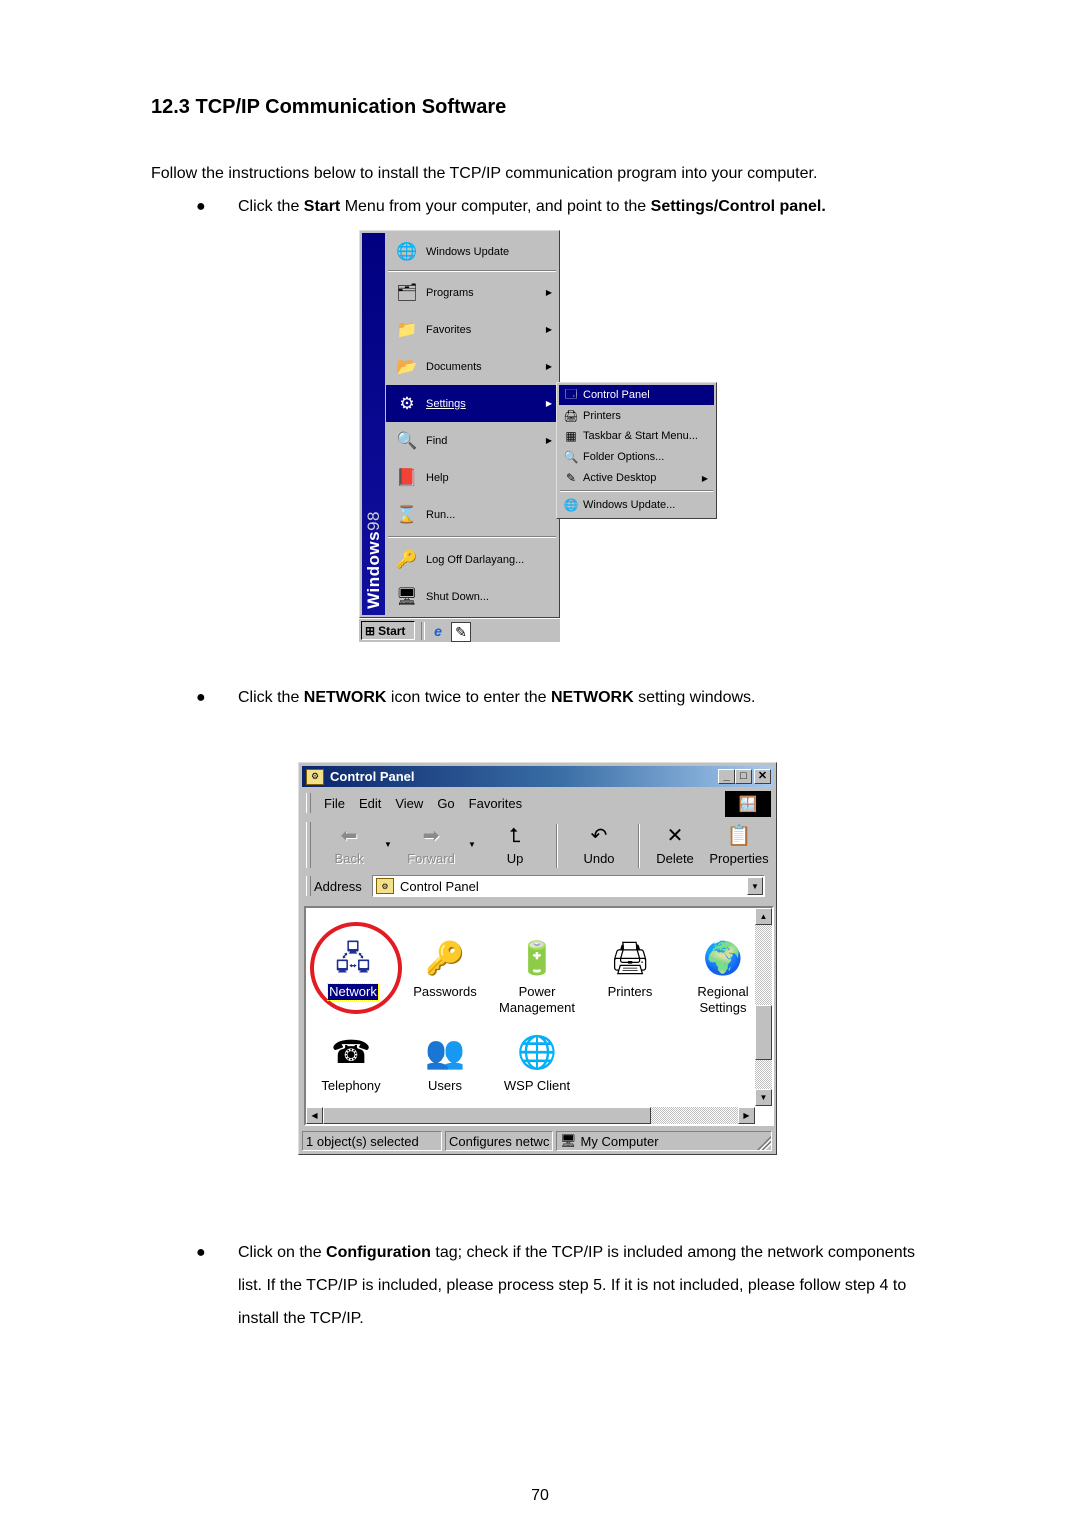 This screenshot has width=1080, height=1528. What do you see at coordinates (472, 251) in the screenshot?
I see `start-item-windows-update: 🌐 Windows Update` at bounding box center [472, 251].